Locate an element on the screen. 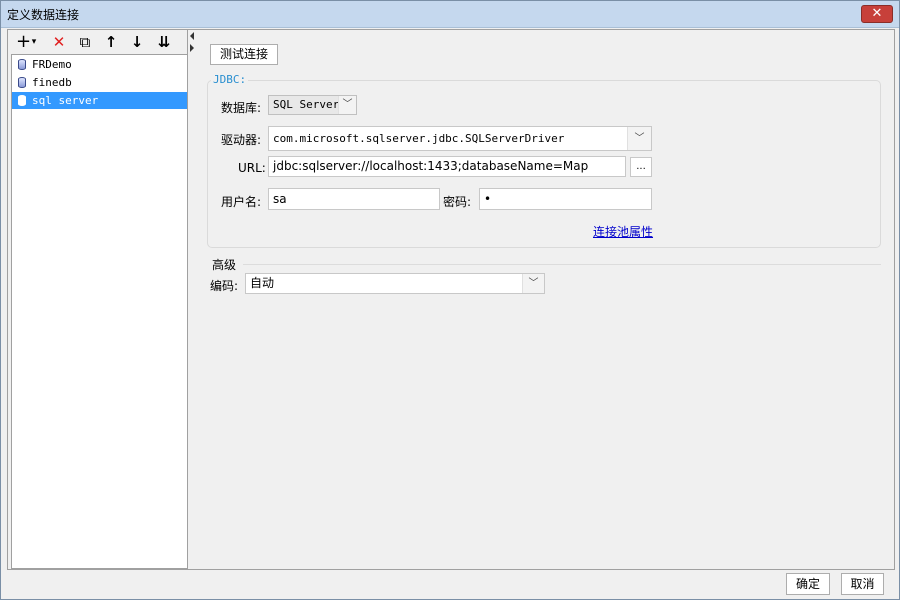 The height and width of the screenshot is (600, 900). connection-toolbar: + ▾ ✕ ⧉ ↑ ↓ ⇊ is located at coordinates (99, 42).